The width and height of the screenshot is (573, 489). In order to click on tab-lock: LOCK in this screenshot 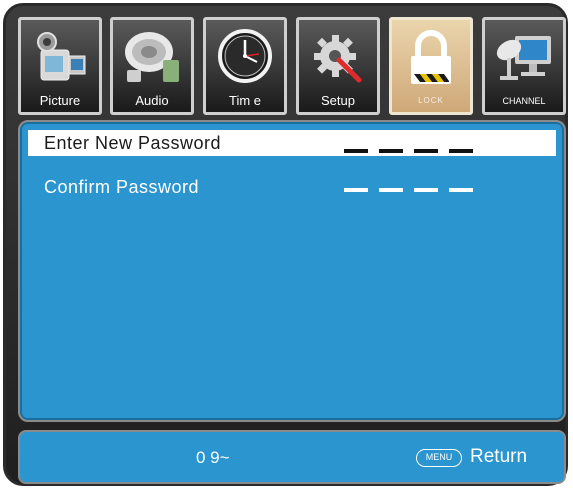, I will do `click(431, 66)`.